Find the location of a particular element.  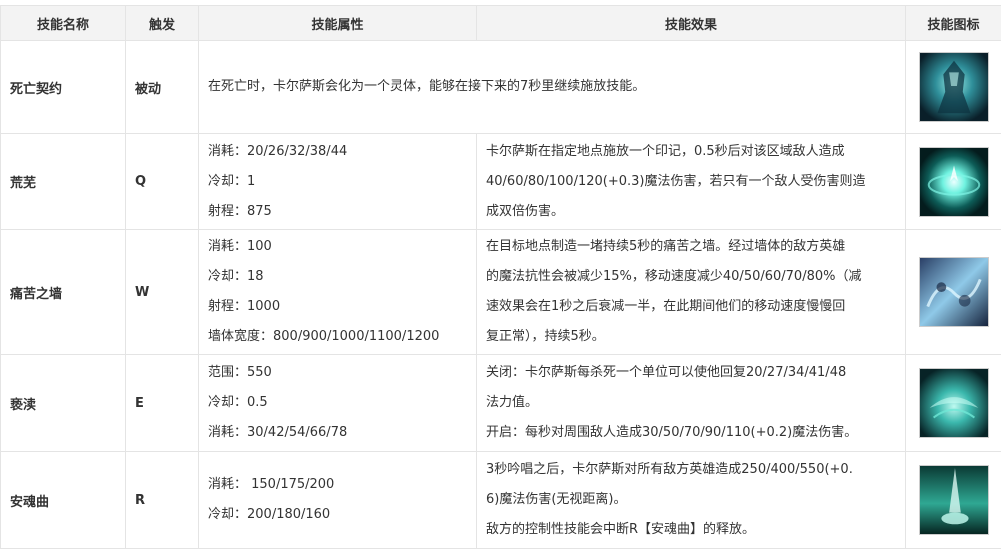

header-effect: 技能效果 is located at coordinates (691, 23).